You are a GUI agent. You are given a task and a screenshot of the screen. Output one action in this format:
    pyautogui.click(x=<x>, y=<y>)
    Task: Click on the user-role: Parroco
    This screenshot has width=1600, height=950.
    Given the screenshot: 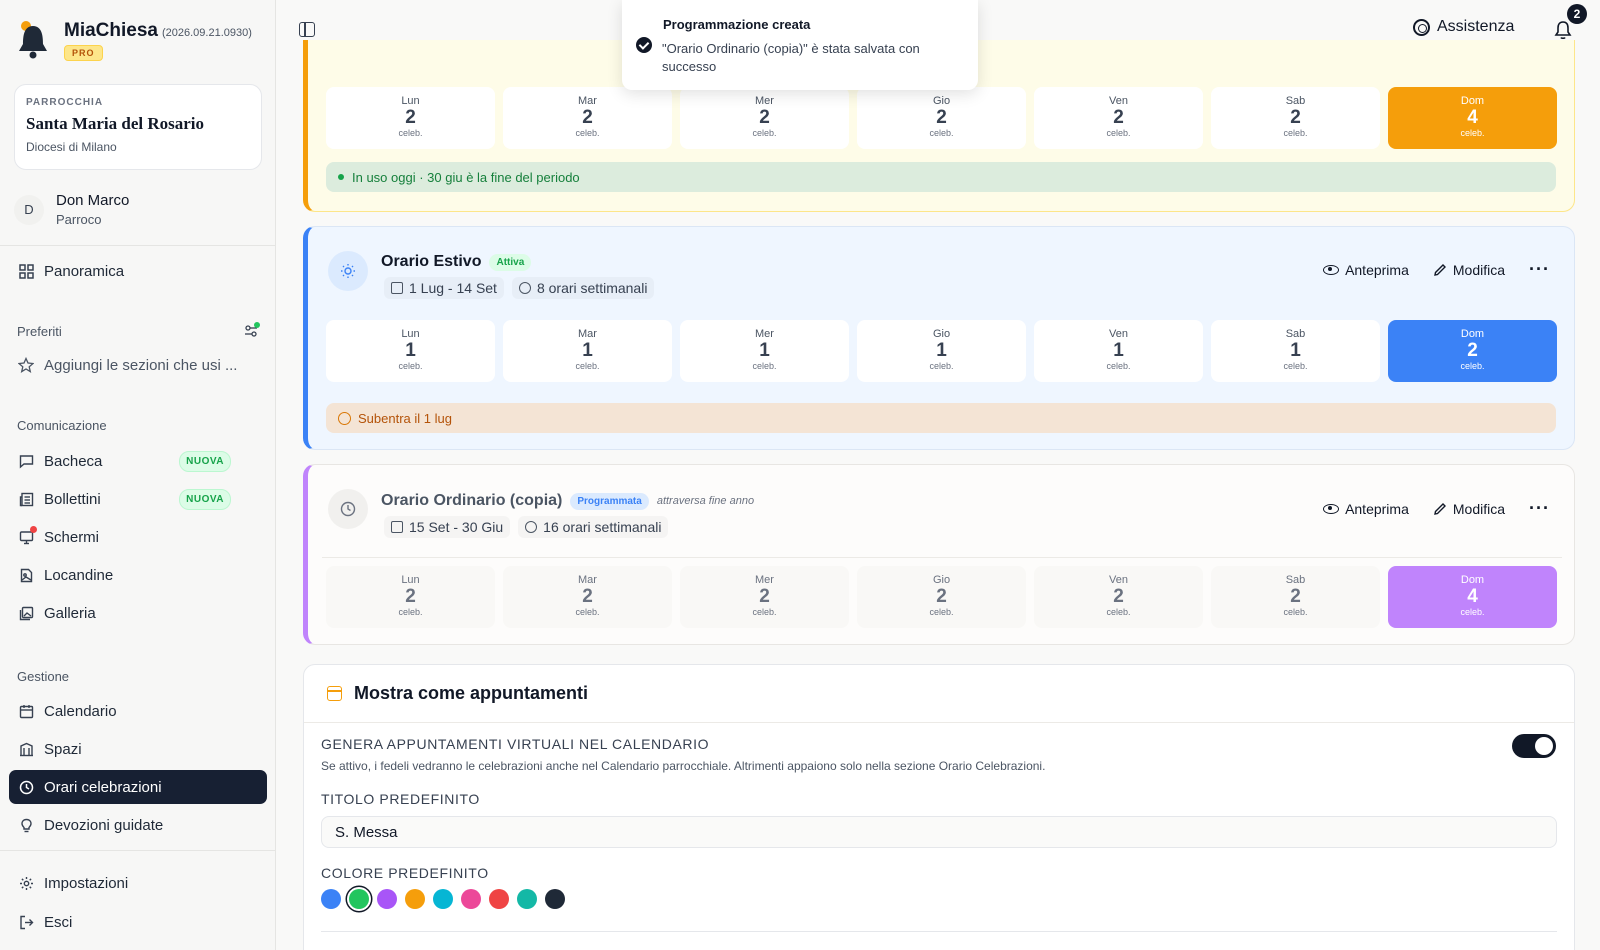 What is the action you would take?
    pyautogui.click(x=79, y=219)
    